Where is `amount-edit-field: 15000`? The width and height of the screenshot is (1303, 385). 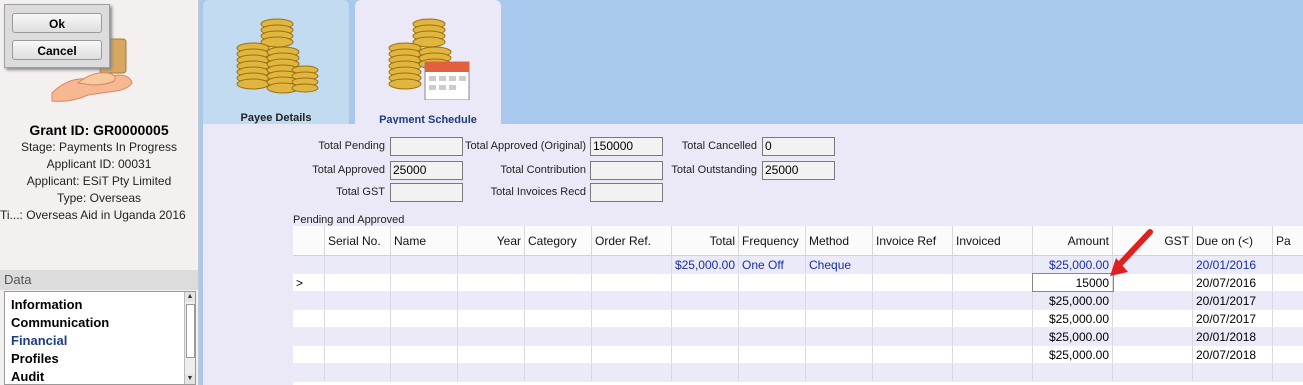
amount-edit-field: 15000 is located at coordinates (1073, 282).